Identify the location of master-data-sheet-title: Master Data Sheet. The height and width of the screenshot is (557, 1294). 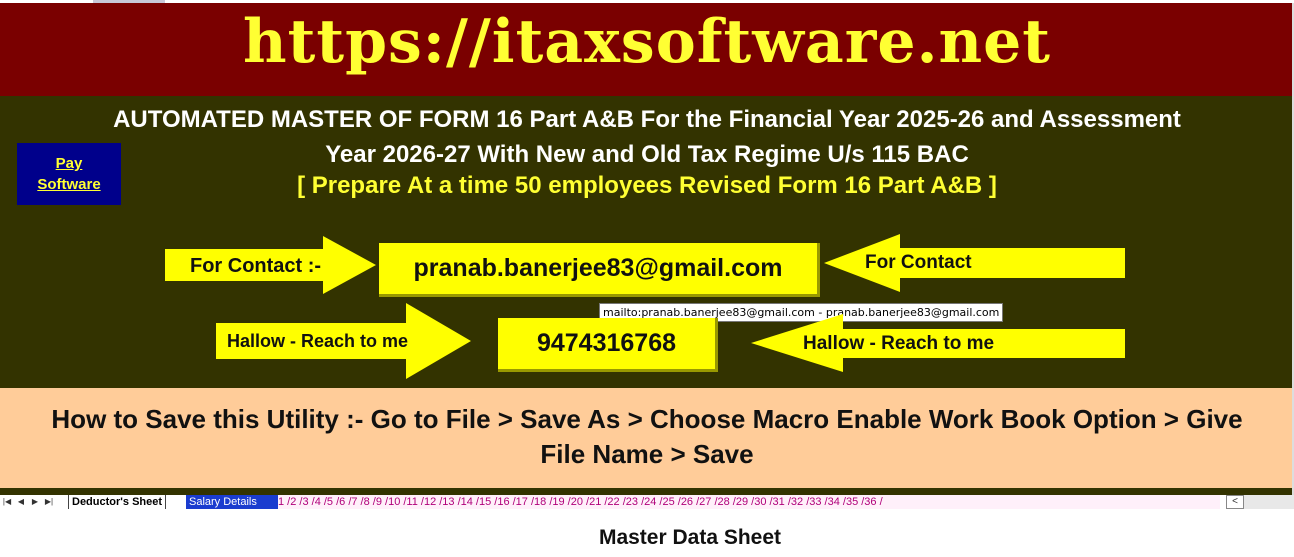
(690, 537).